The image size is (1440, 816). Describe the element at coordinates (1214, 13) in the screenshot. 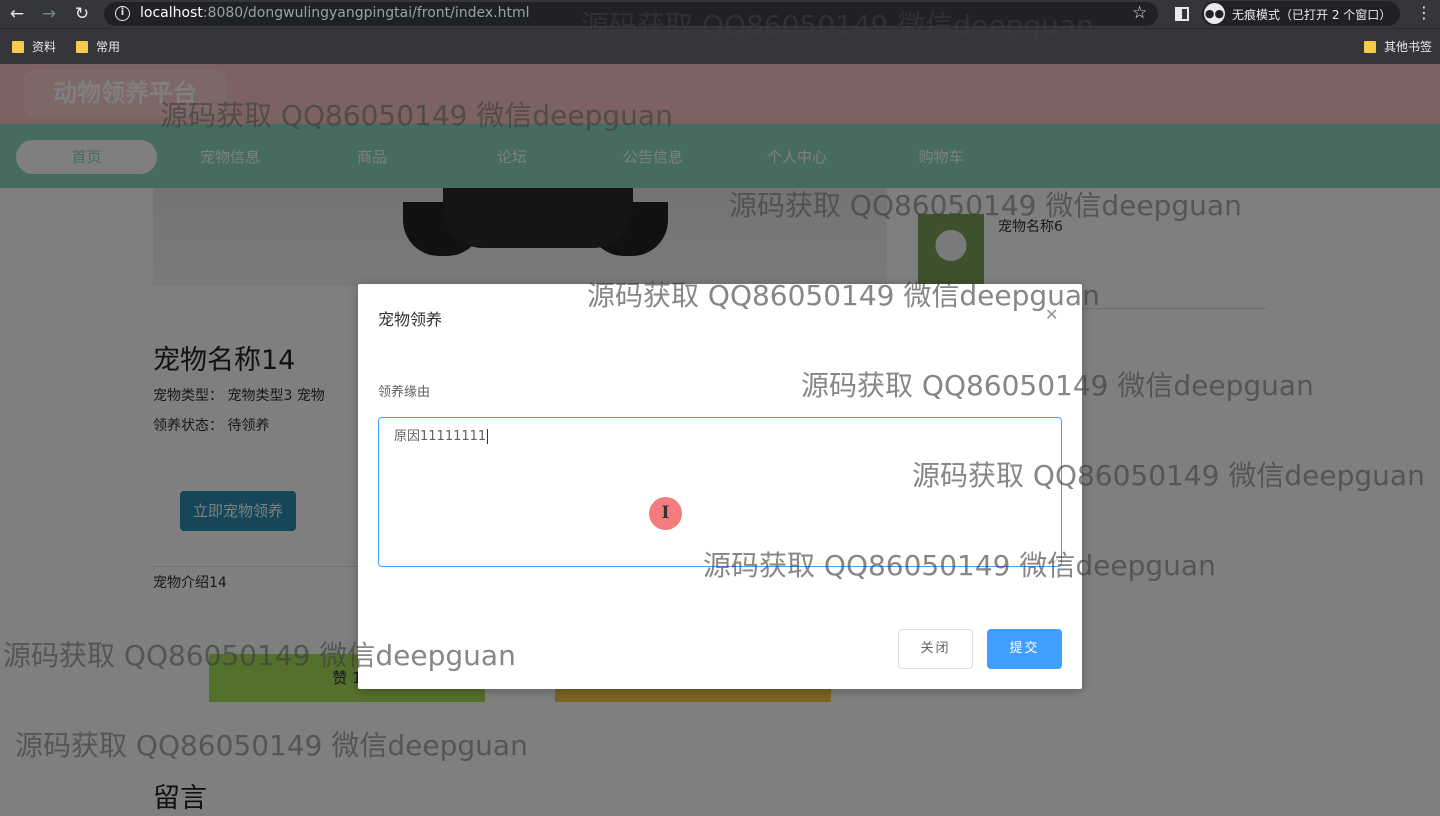

I see `incognito-icon: ●●` at that location.